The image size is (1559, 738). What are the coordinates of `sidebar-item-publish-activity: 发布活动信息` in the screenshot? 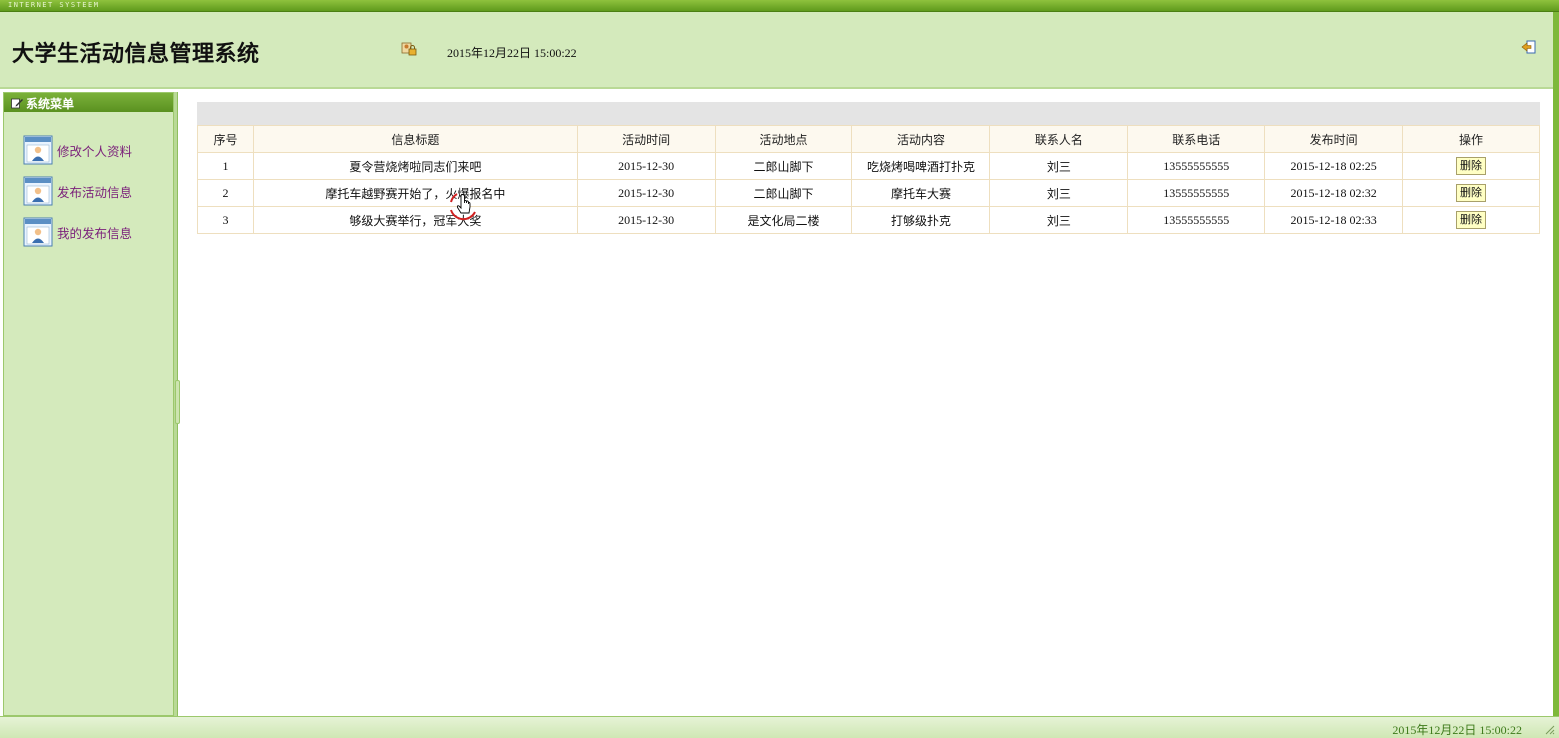 It's located at (98, 191).